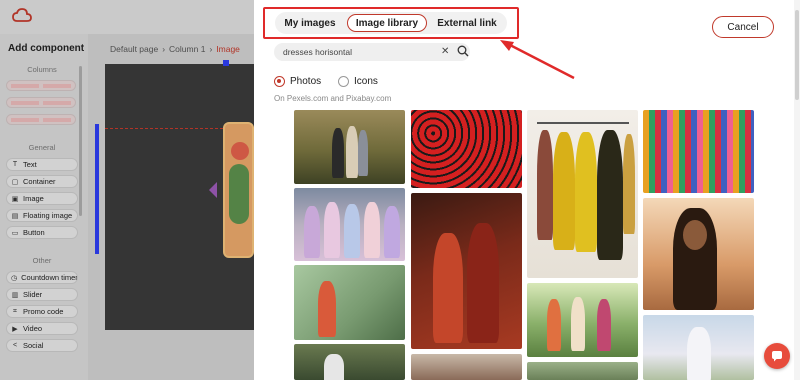 This screenshot has width=800, height=380. I want to click on modal-scrollbar, so click(797, 190).